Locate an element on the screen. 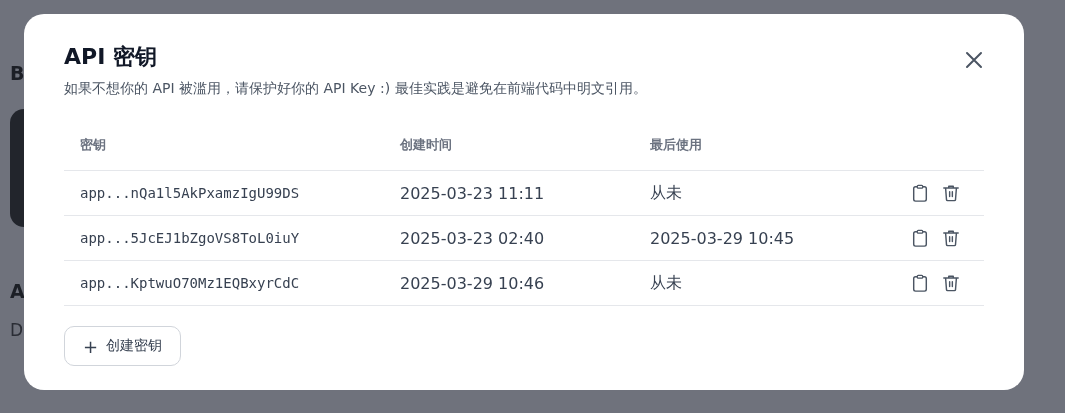 The width and height of the screenshot is (1065, 413). section-heading: A is located at coordinates (17, 291).